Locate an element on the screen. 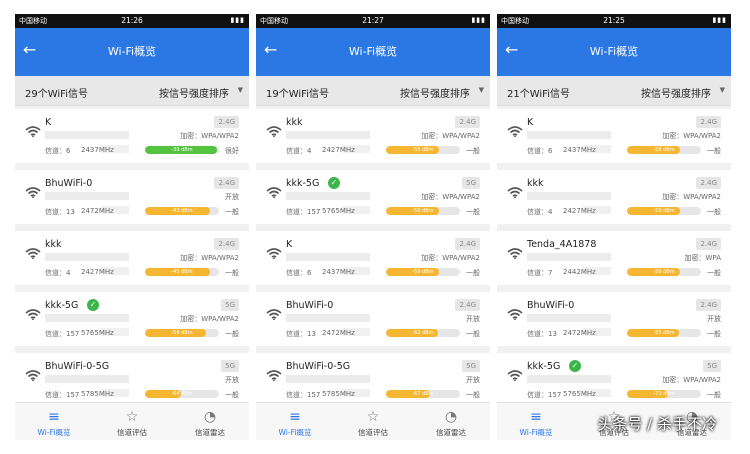  signal-dbm-label: -39 dBm is located at coordinates (182, 150).